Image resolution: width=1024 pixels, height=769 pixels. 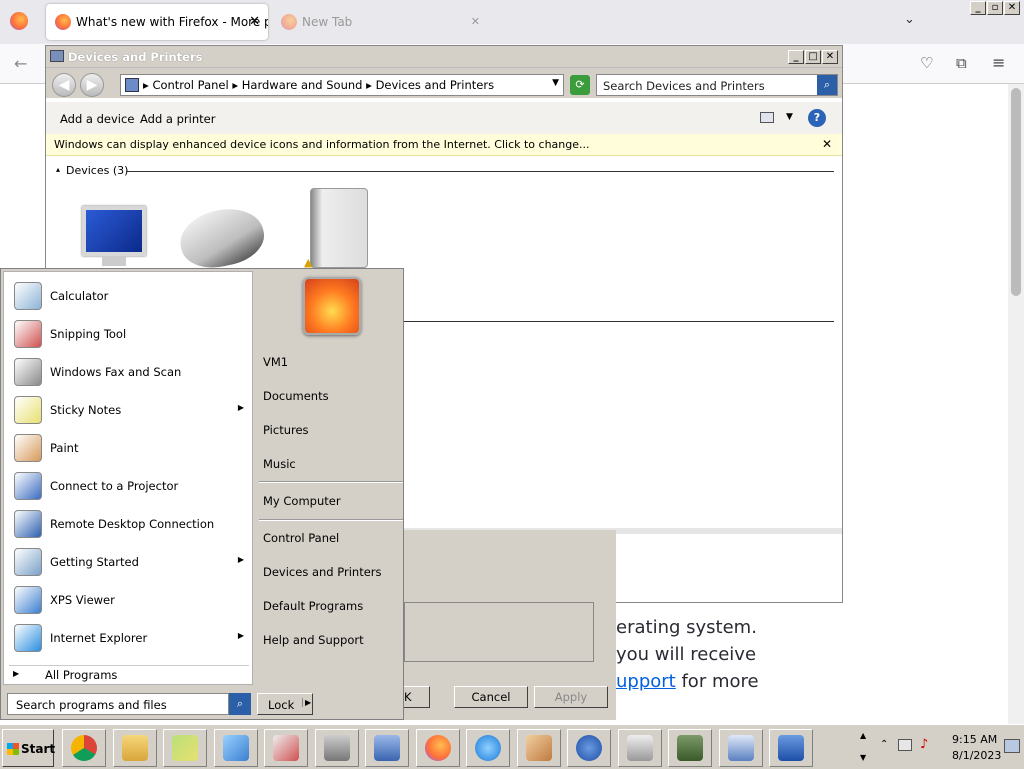 I want to click on search-programs-input: Search programs and files, so click(x=118, y=704).